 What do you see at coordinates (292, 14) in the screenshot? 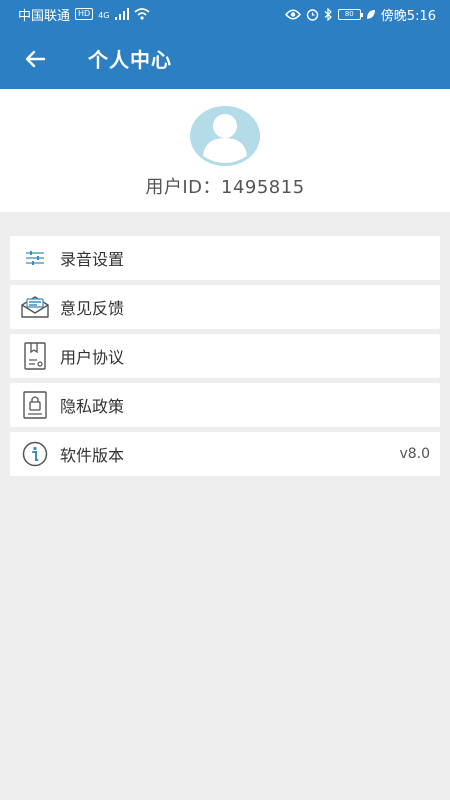
I see `eye-icon` at bounding box center [292, 14].